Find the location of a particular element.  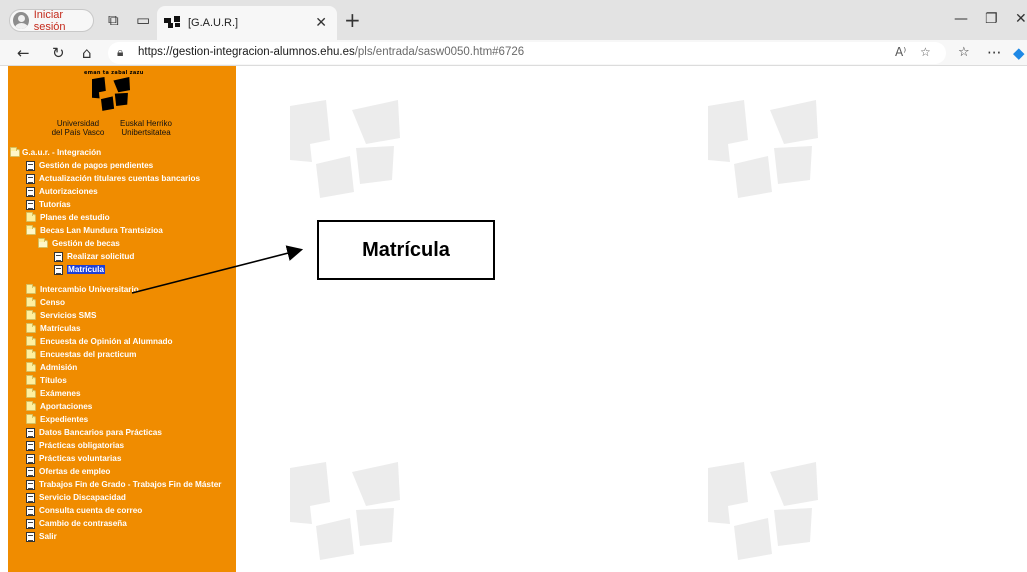

tree-item-planes-estudio: Planes de estudio is located at coordinates (68, 217).